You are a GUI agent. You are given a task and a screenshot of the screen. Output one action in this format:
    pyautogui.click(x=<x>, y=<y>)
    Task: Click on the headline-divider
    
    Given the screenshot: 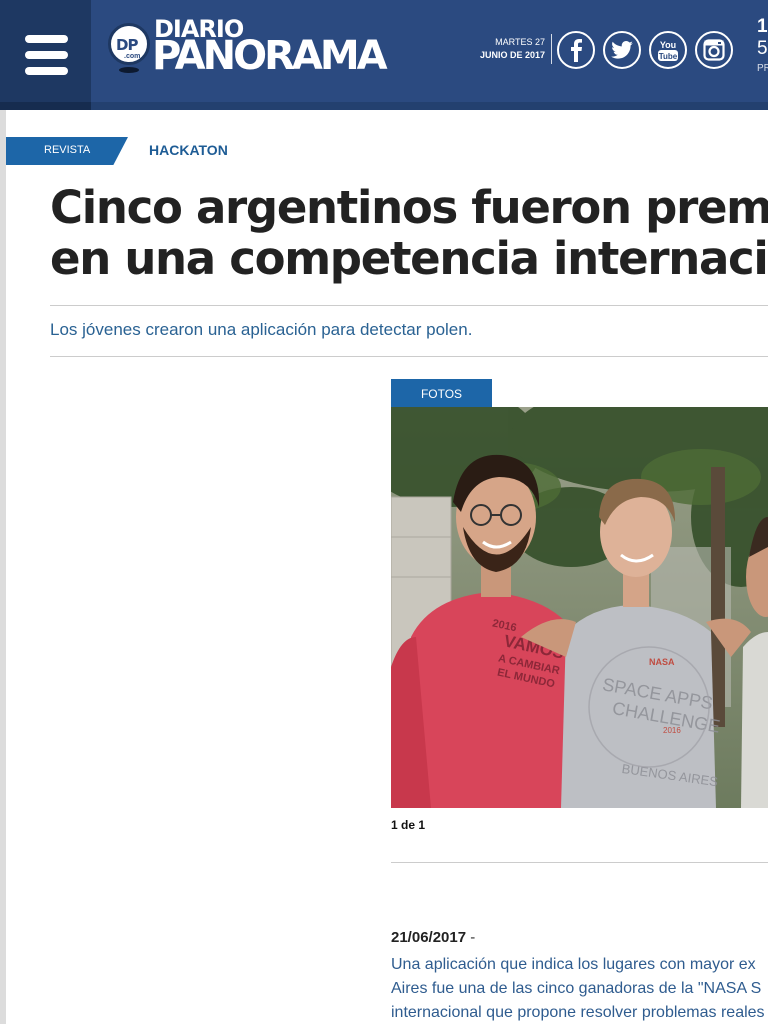 What is the action you would take?
    pyautogui.click(x=409, y=305)
    